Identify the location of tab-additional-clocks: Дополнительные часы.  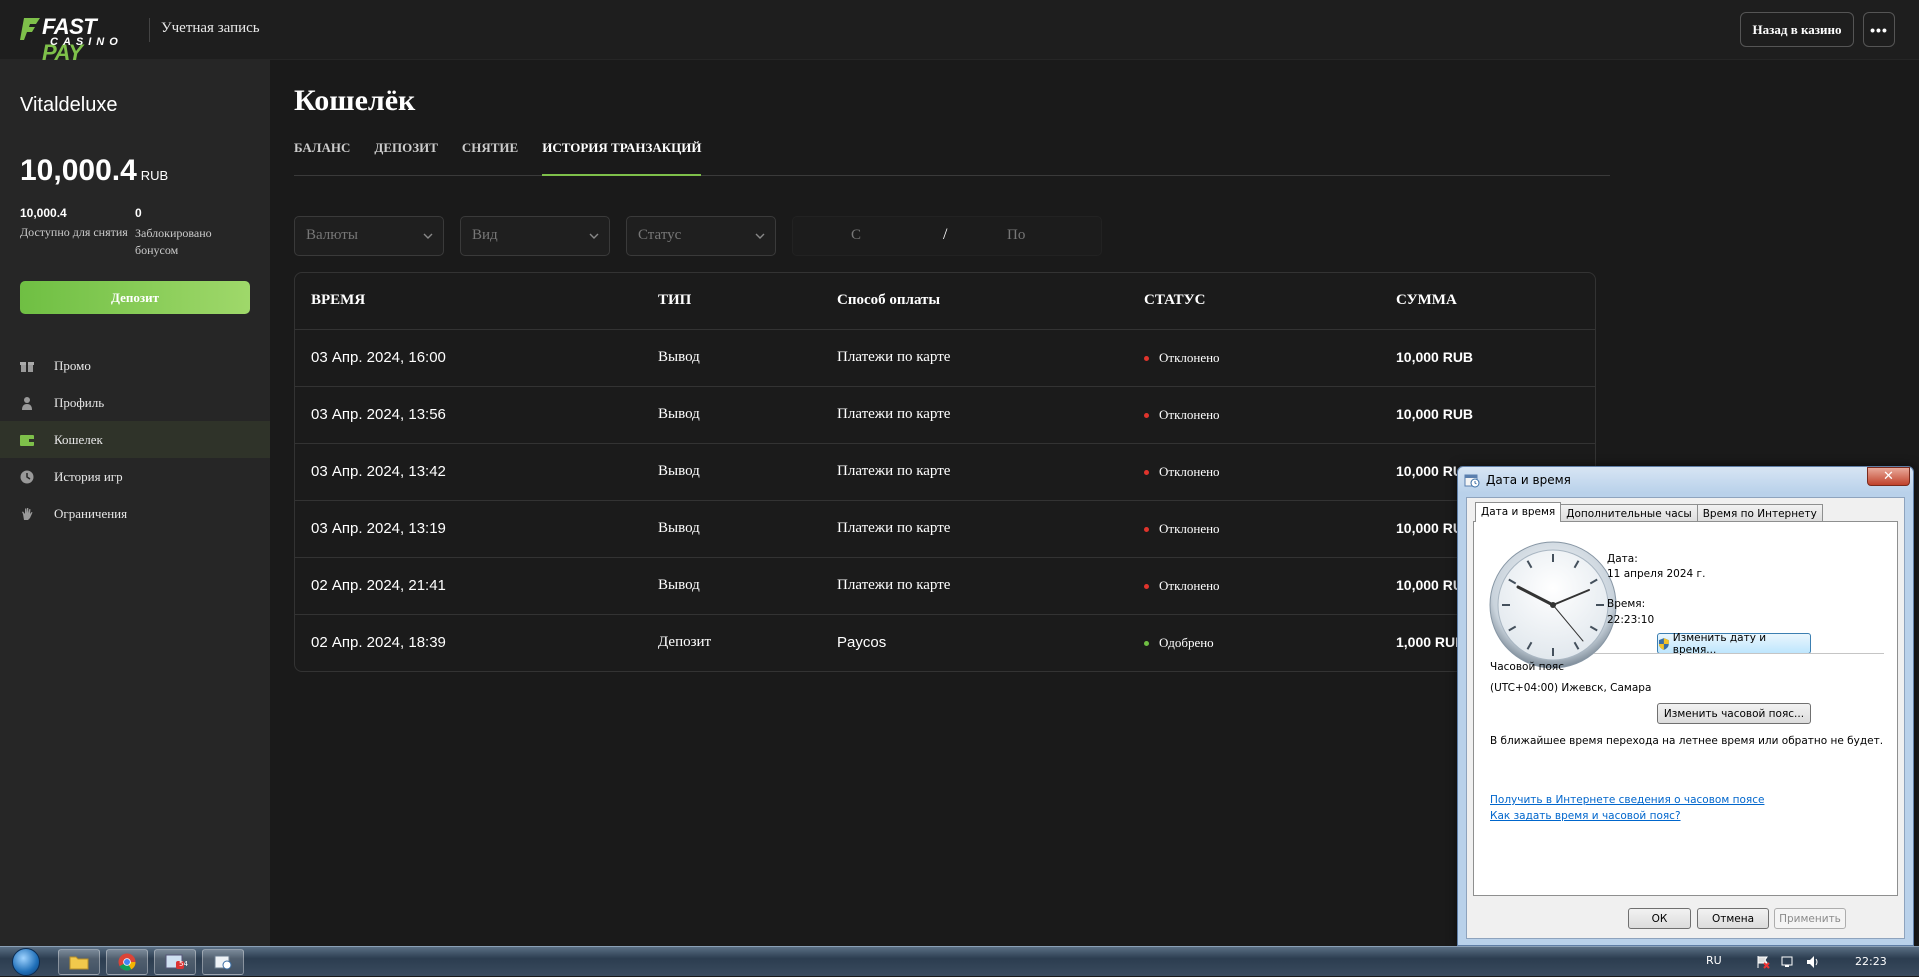
(1629, 513).